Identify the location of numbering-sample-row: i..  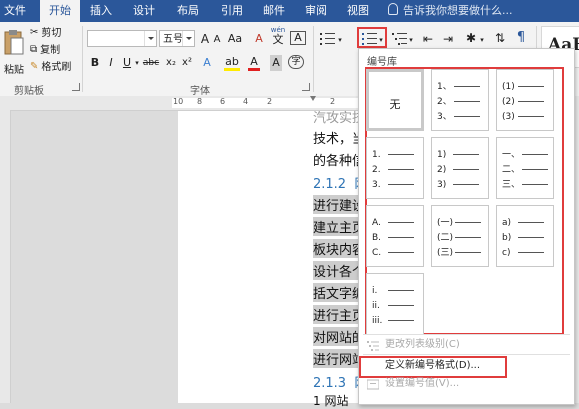
(395, 291).